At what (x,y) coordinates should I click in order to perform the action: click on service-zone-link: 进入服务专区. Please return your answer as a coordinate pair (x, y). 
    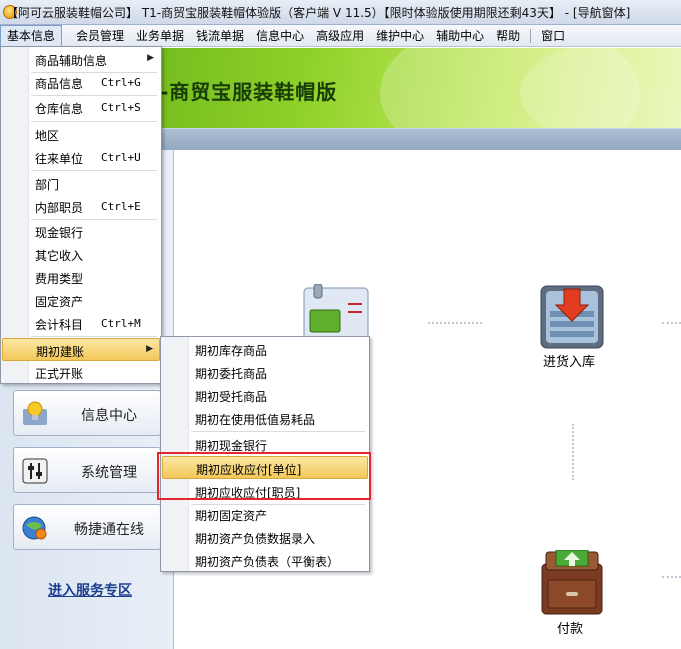
    Looking at the image, I should click on (90, 590).